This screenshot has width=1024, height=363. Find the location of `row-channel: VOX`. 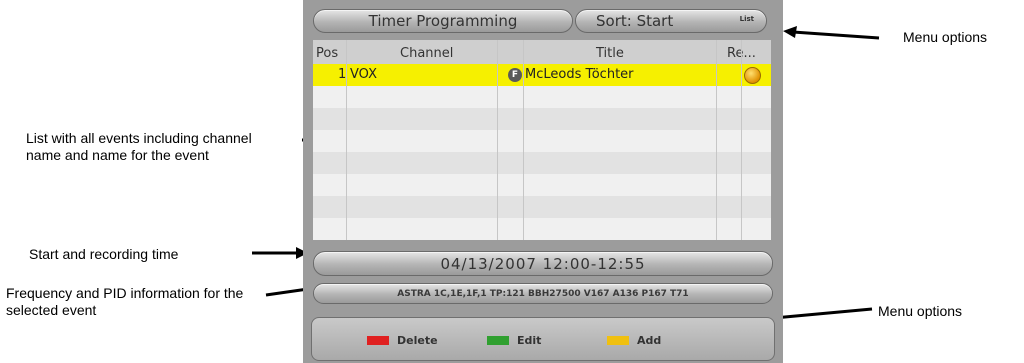

row-channel: VOX is located at coordinates (363, 74).